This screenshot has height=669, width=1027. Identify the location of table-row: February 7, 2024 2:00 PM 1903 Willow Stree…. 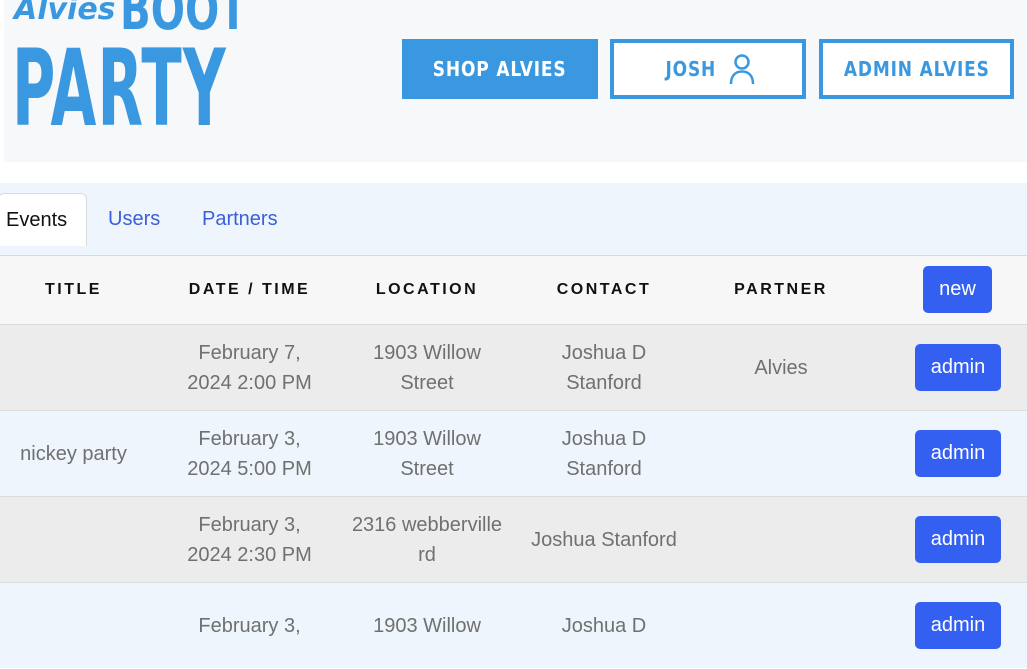
(513, 368).